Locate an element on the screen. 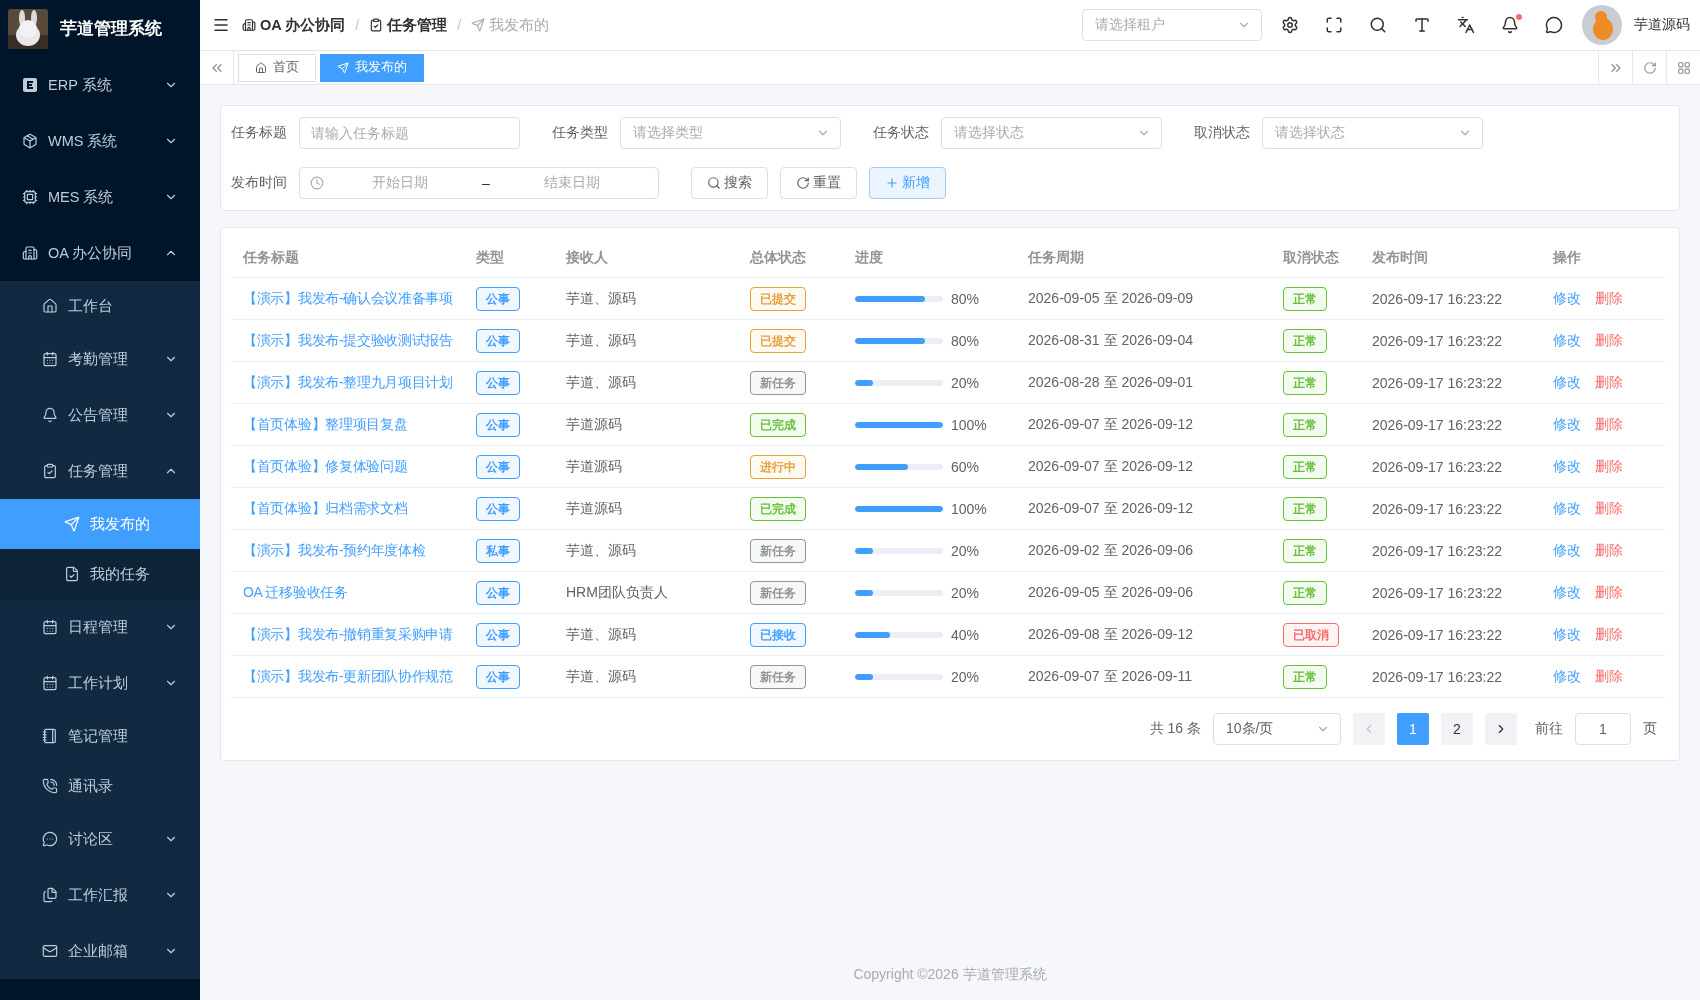 This screenshot has height=1000, width=1700. menu-item: 工作计划 is located at coordinates (100, 683).